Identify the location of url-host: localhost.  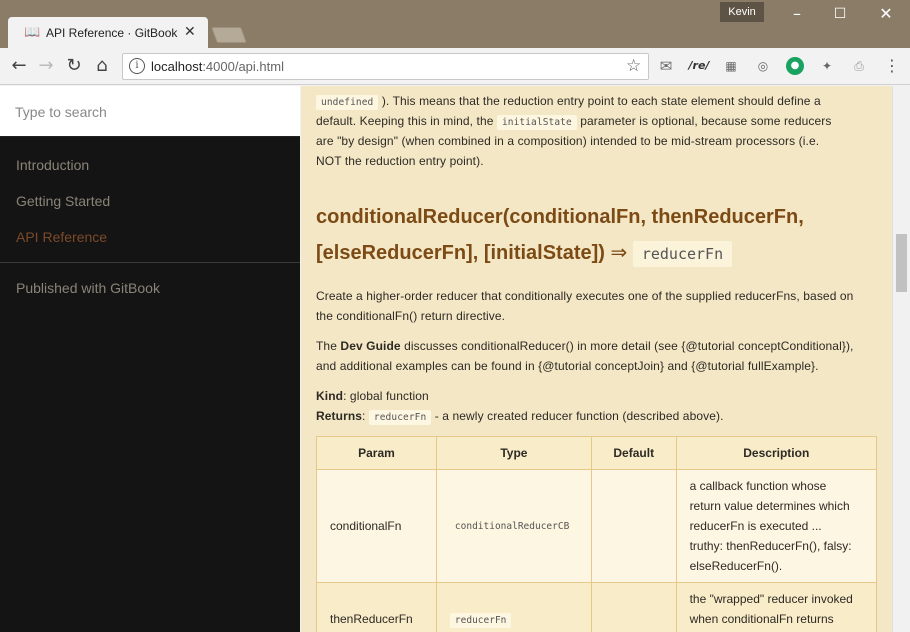
(177, 66).